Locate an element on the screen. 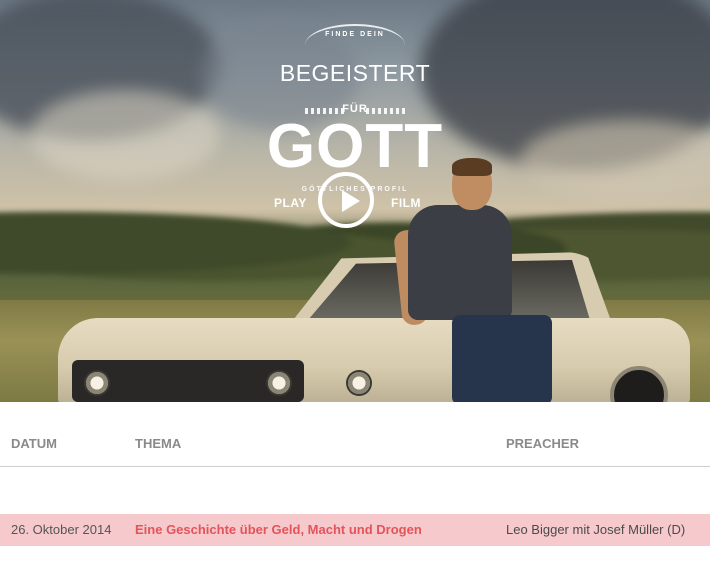  play-film-control: PLAY FILM is located at coordinates (355, 202).